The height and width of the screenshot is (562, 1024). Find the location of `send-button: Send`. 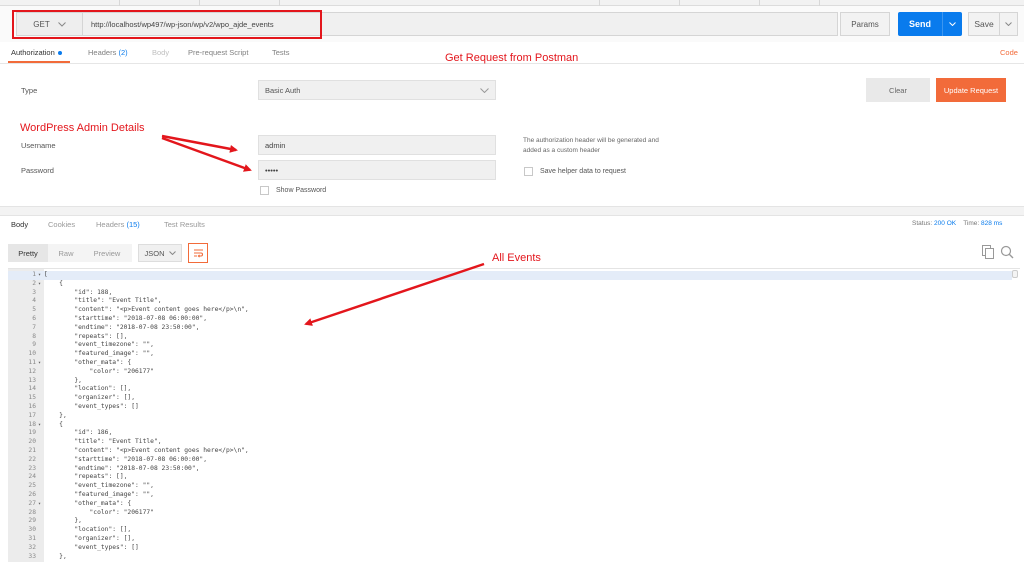

send-button: Send is located at coordinates (920, 24).